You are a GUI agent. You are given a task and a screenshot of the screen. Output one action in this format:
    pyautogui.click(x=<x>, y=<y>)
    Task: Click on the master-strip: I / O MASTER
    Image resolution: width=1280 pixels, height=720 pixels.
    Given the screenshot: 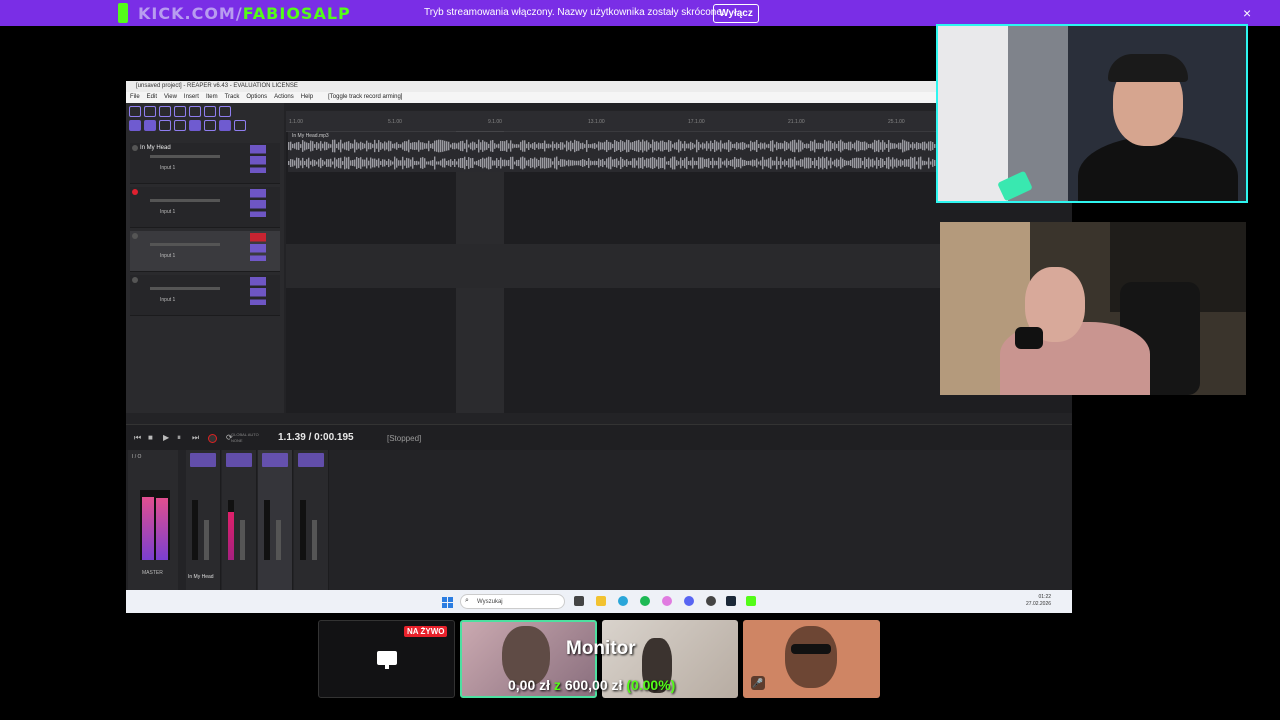 What is the action you would take?
    pyautogui.click(x=153, y=520)
    